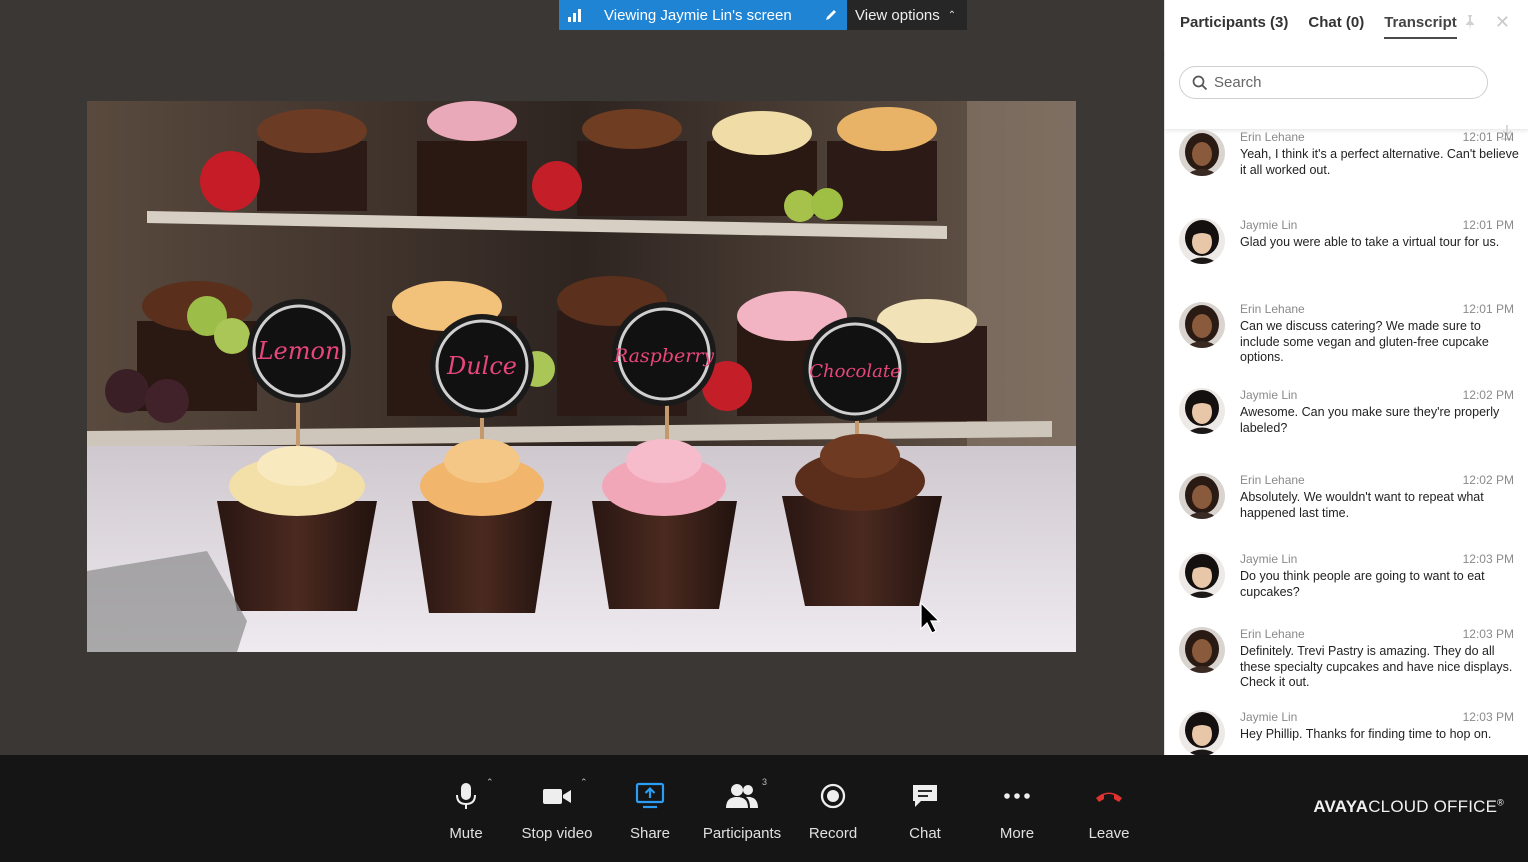 This screenshot has width=1528, height=862. Describe the element at coordinates (833, 811) in the screenshot. I see `record-button: Record` at that location.